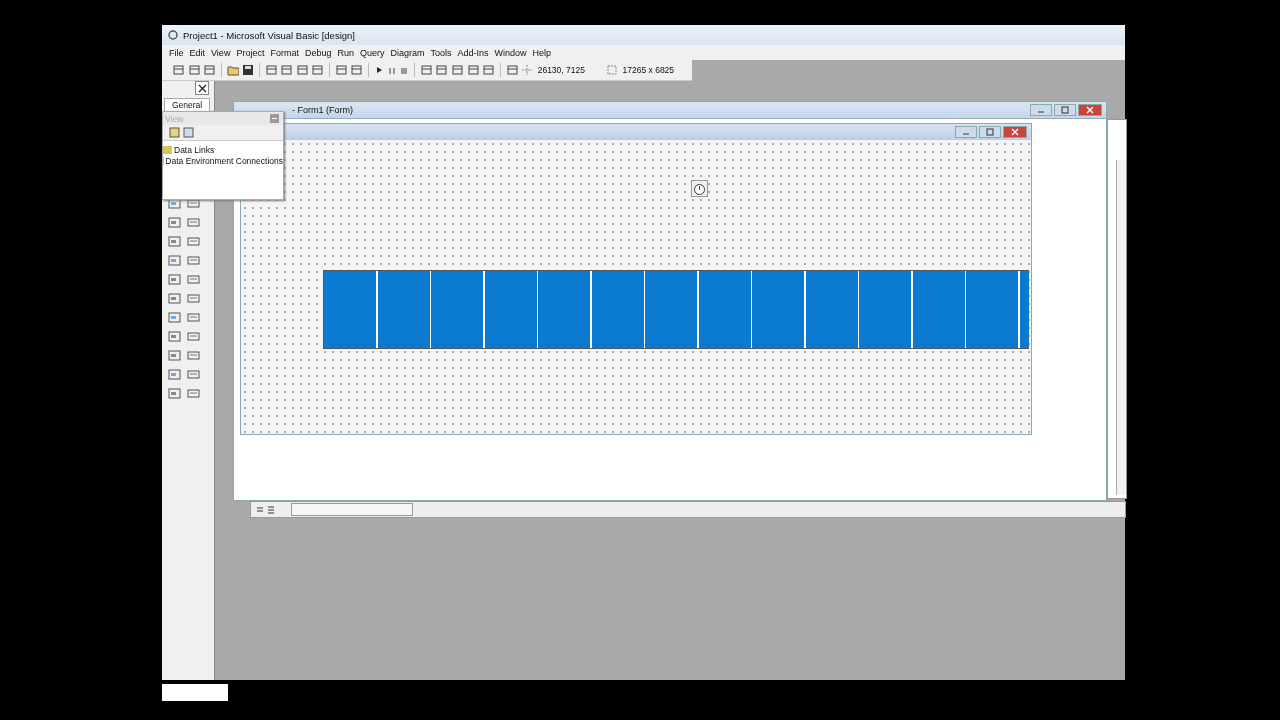 This screenshot has height=720, width=1280. Describe the element at coordinates (174, 132) in the screenshot. I see `data-link-icon` at that location.